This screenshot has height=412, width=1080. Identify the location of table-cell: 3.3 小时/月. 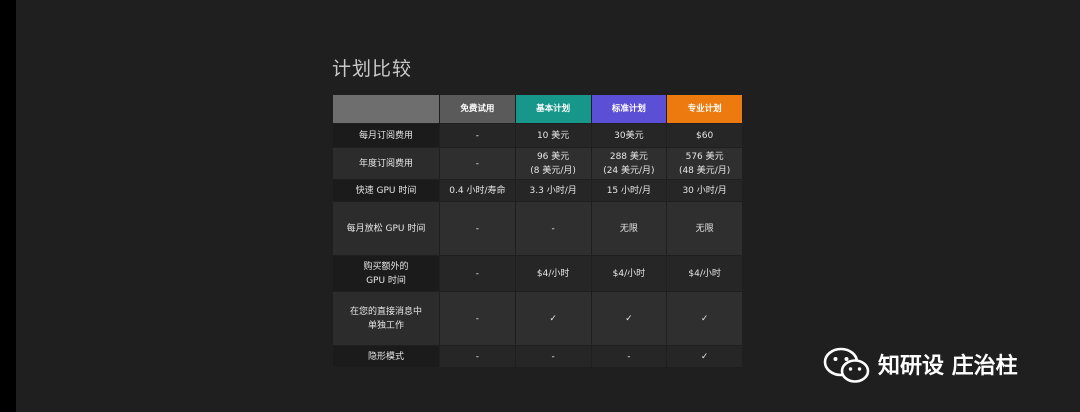
(553, 190).